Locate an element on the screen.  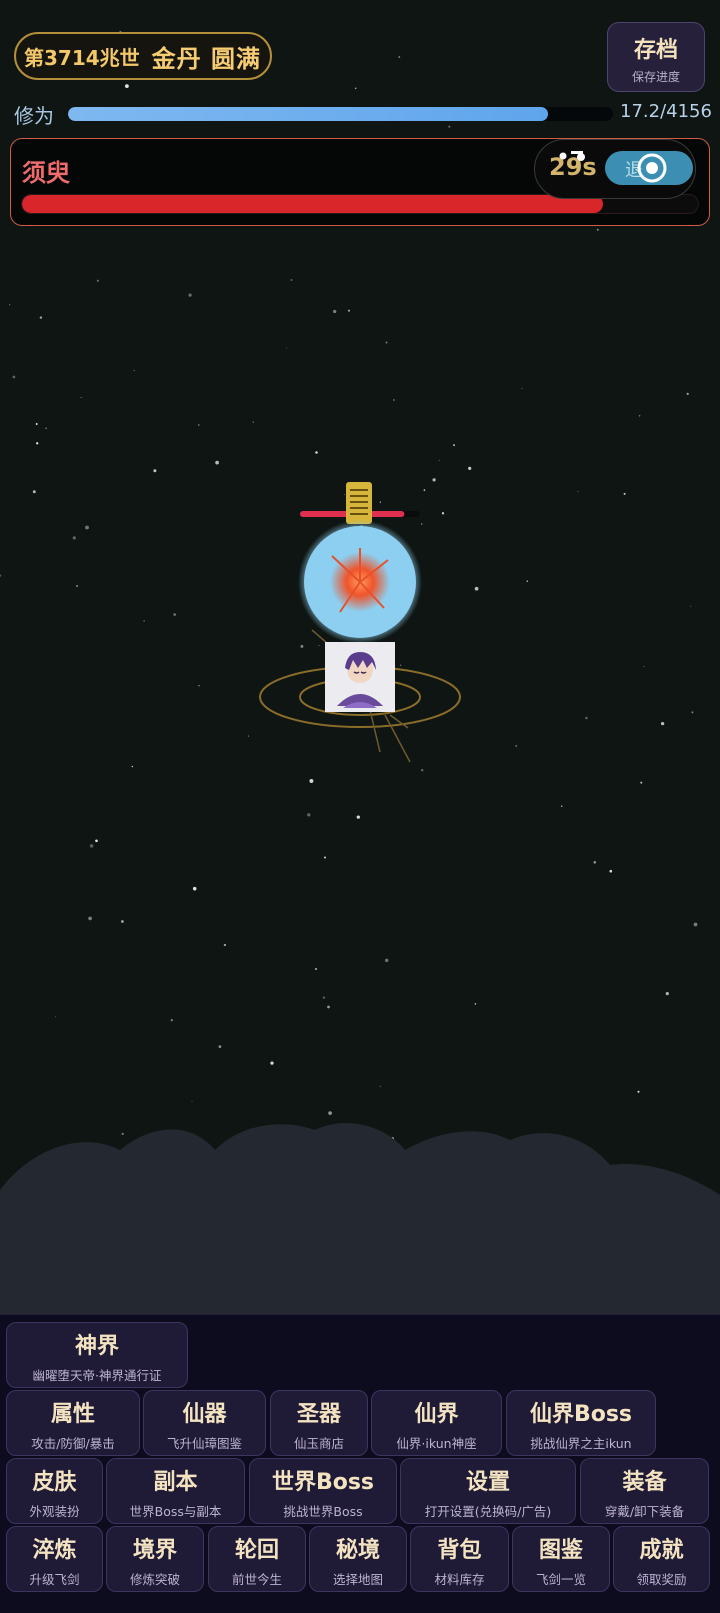
button-subtitle: 领取奖励 is located at coordinates (661, 1579).